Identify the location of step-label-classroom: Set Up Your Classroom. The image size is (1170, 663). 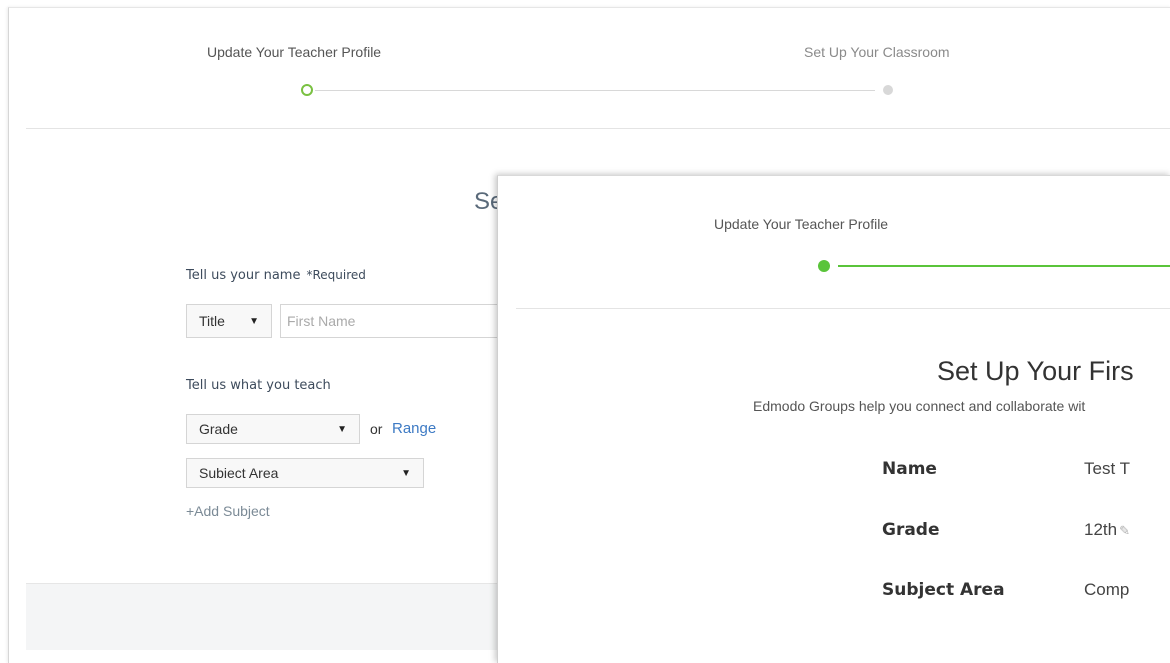
(877, 52).